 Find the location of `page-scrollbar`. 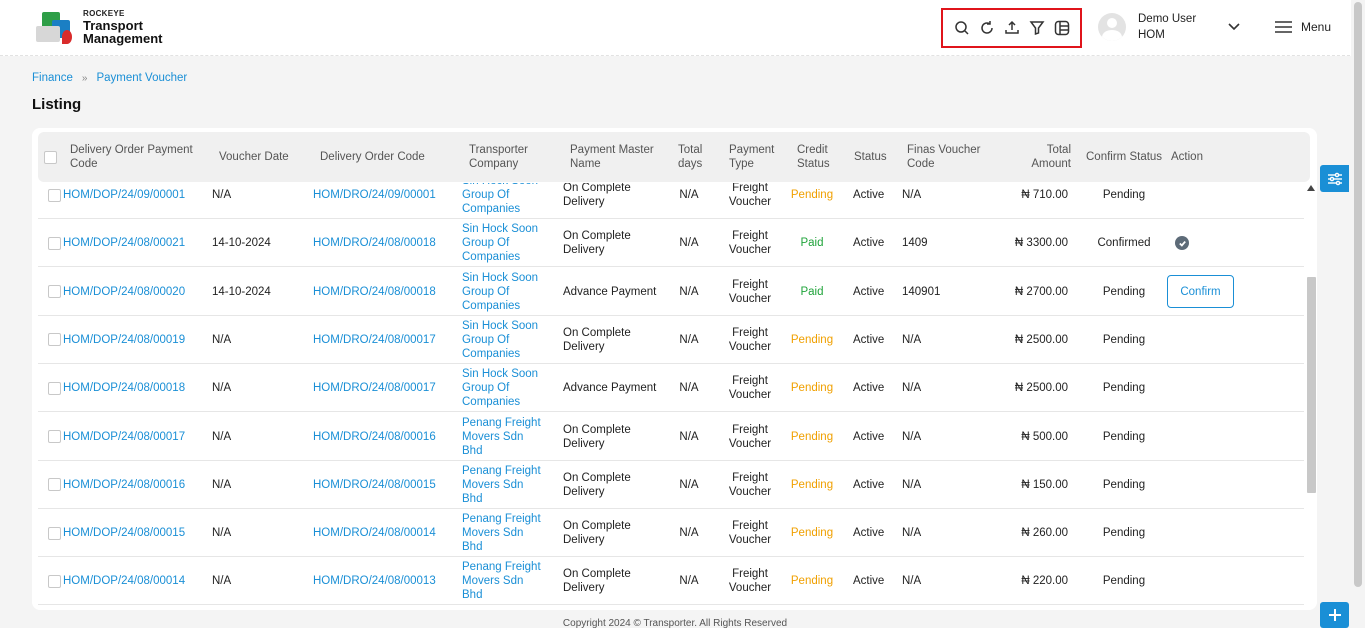

page-scrollbar is located at coordinates (1358, 314).